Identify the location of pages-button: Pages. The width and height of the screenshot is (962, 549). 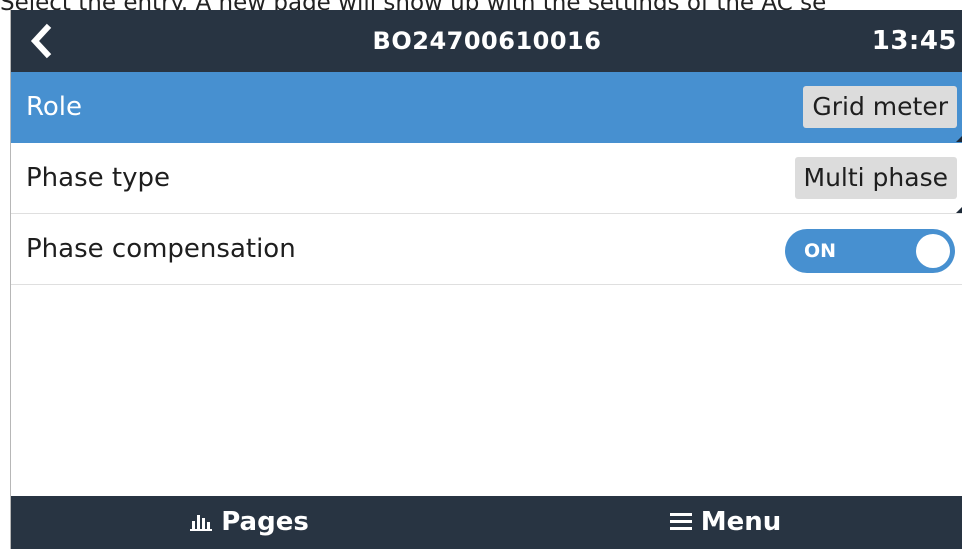
(249, 522).